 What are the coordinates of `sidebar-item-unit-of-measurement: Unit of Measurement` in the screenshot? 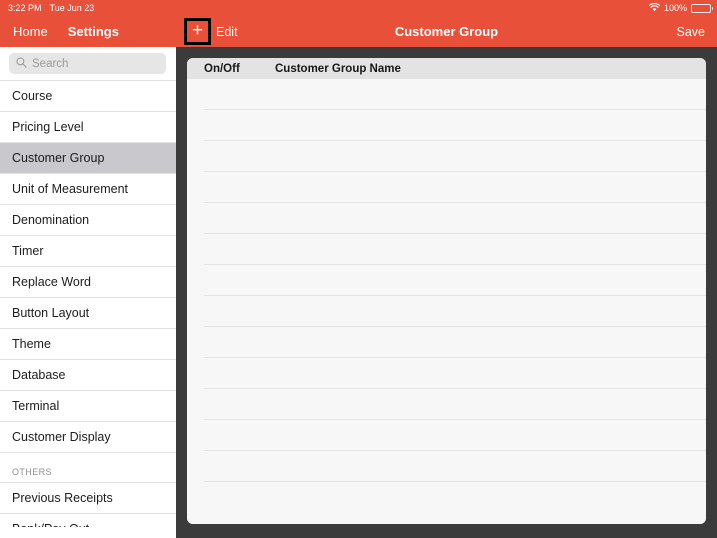 It's located at (88, 188).